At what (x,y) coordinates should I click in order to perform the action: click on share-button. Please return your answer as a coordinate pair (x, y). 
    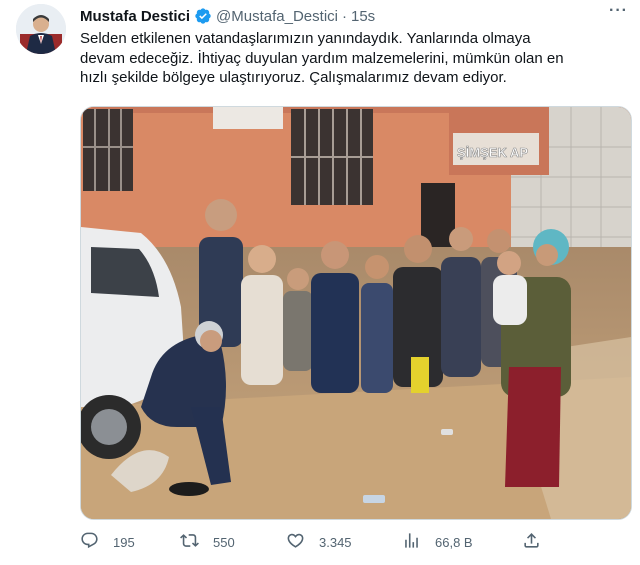
    Looking at the image, I should click on (531, 542).